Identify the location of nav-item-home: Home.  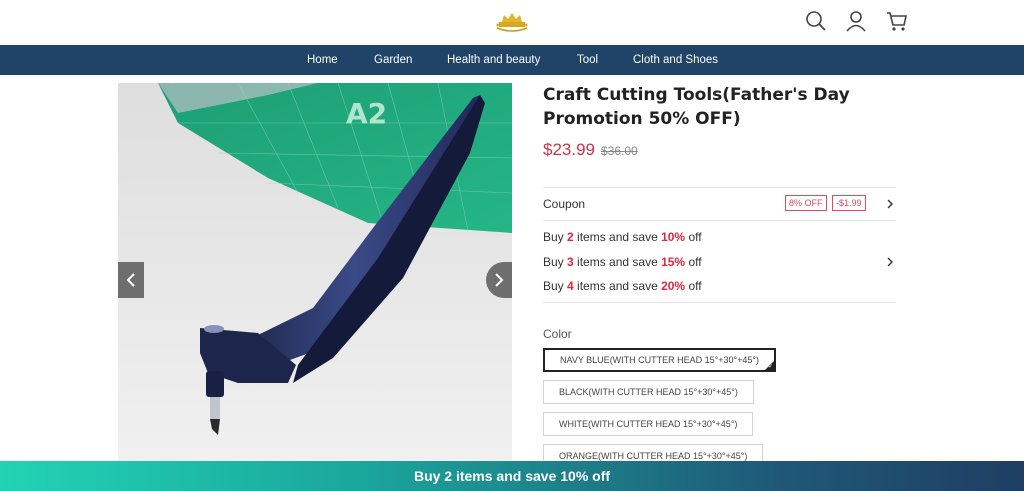
(322, 60).